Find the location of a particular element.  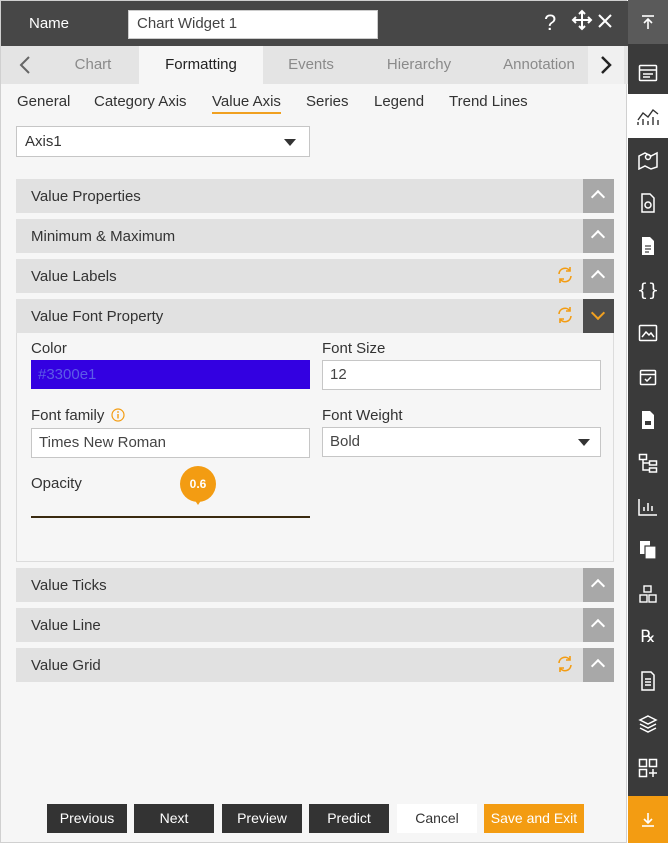

scroll-top-icon is located at coordinates (648, 22).